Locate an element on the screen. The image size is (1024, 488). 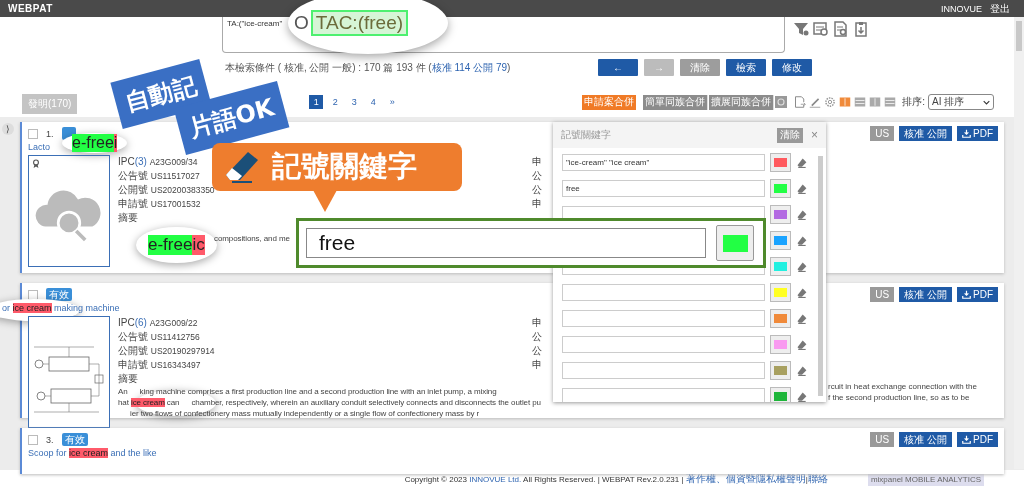
collapse-toggle: ⟩ is located at coordinates (8, 129).